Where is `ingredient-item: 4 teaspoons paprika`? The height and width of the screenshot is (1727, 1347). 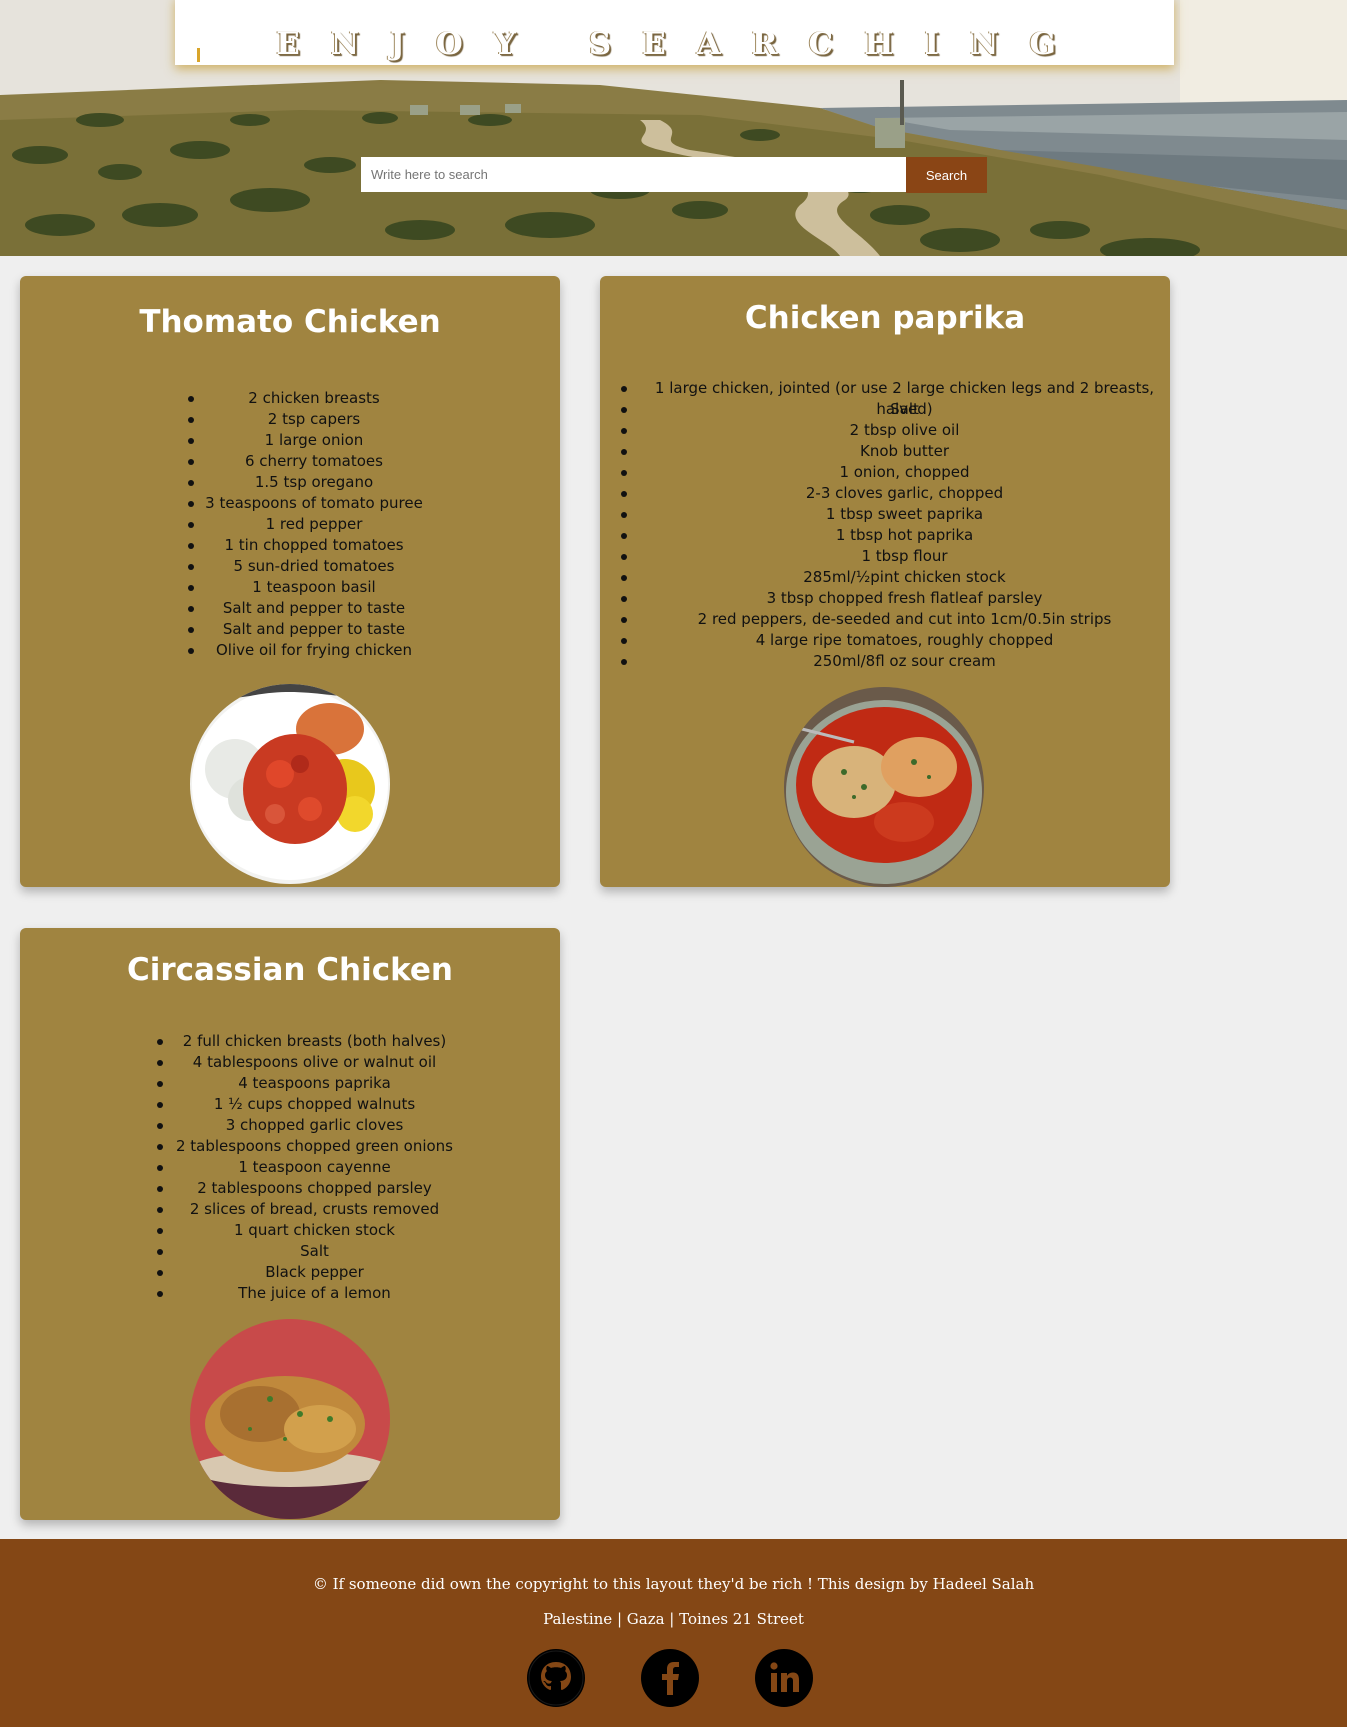
ingredient-item: 4 teaspoons paprika is located at coordinates (314, 1083).